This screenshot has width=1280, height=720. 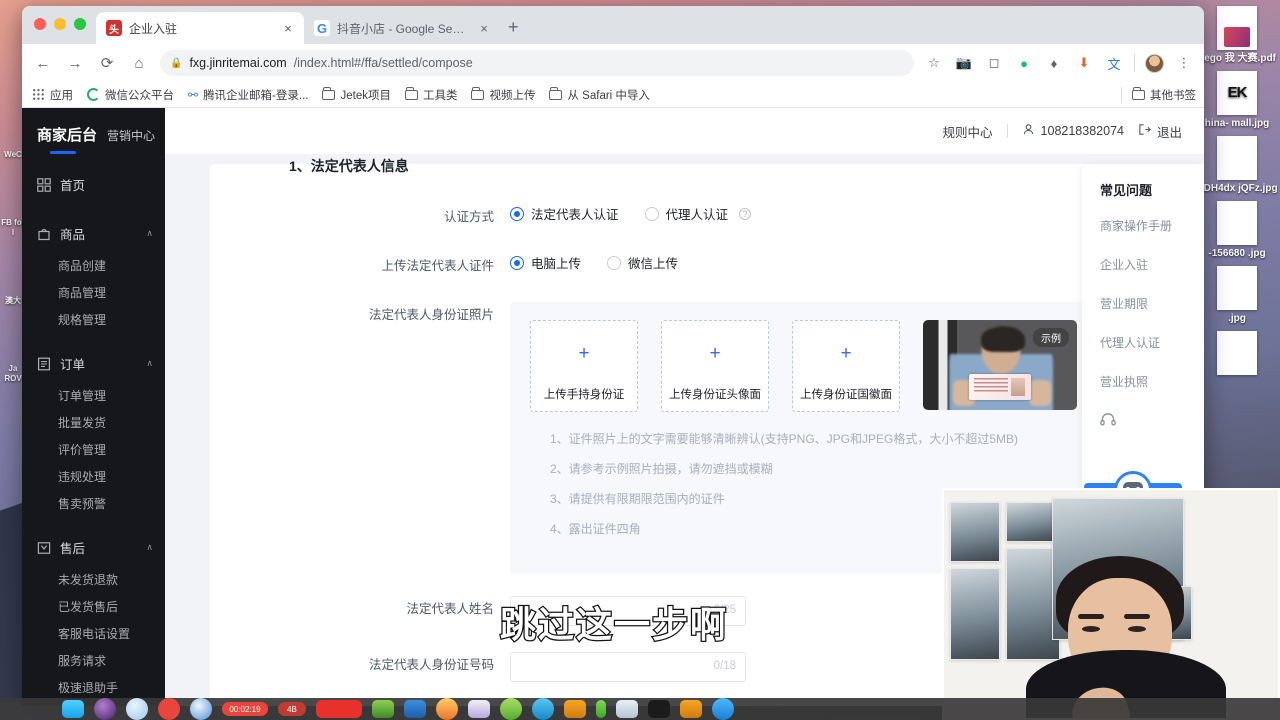 I want to click on sidebar-subitem-shipped-aftersale: 已发货售后, so click(x=93, y=606).